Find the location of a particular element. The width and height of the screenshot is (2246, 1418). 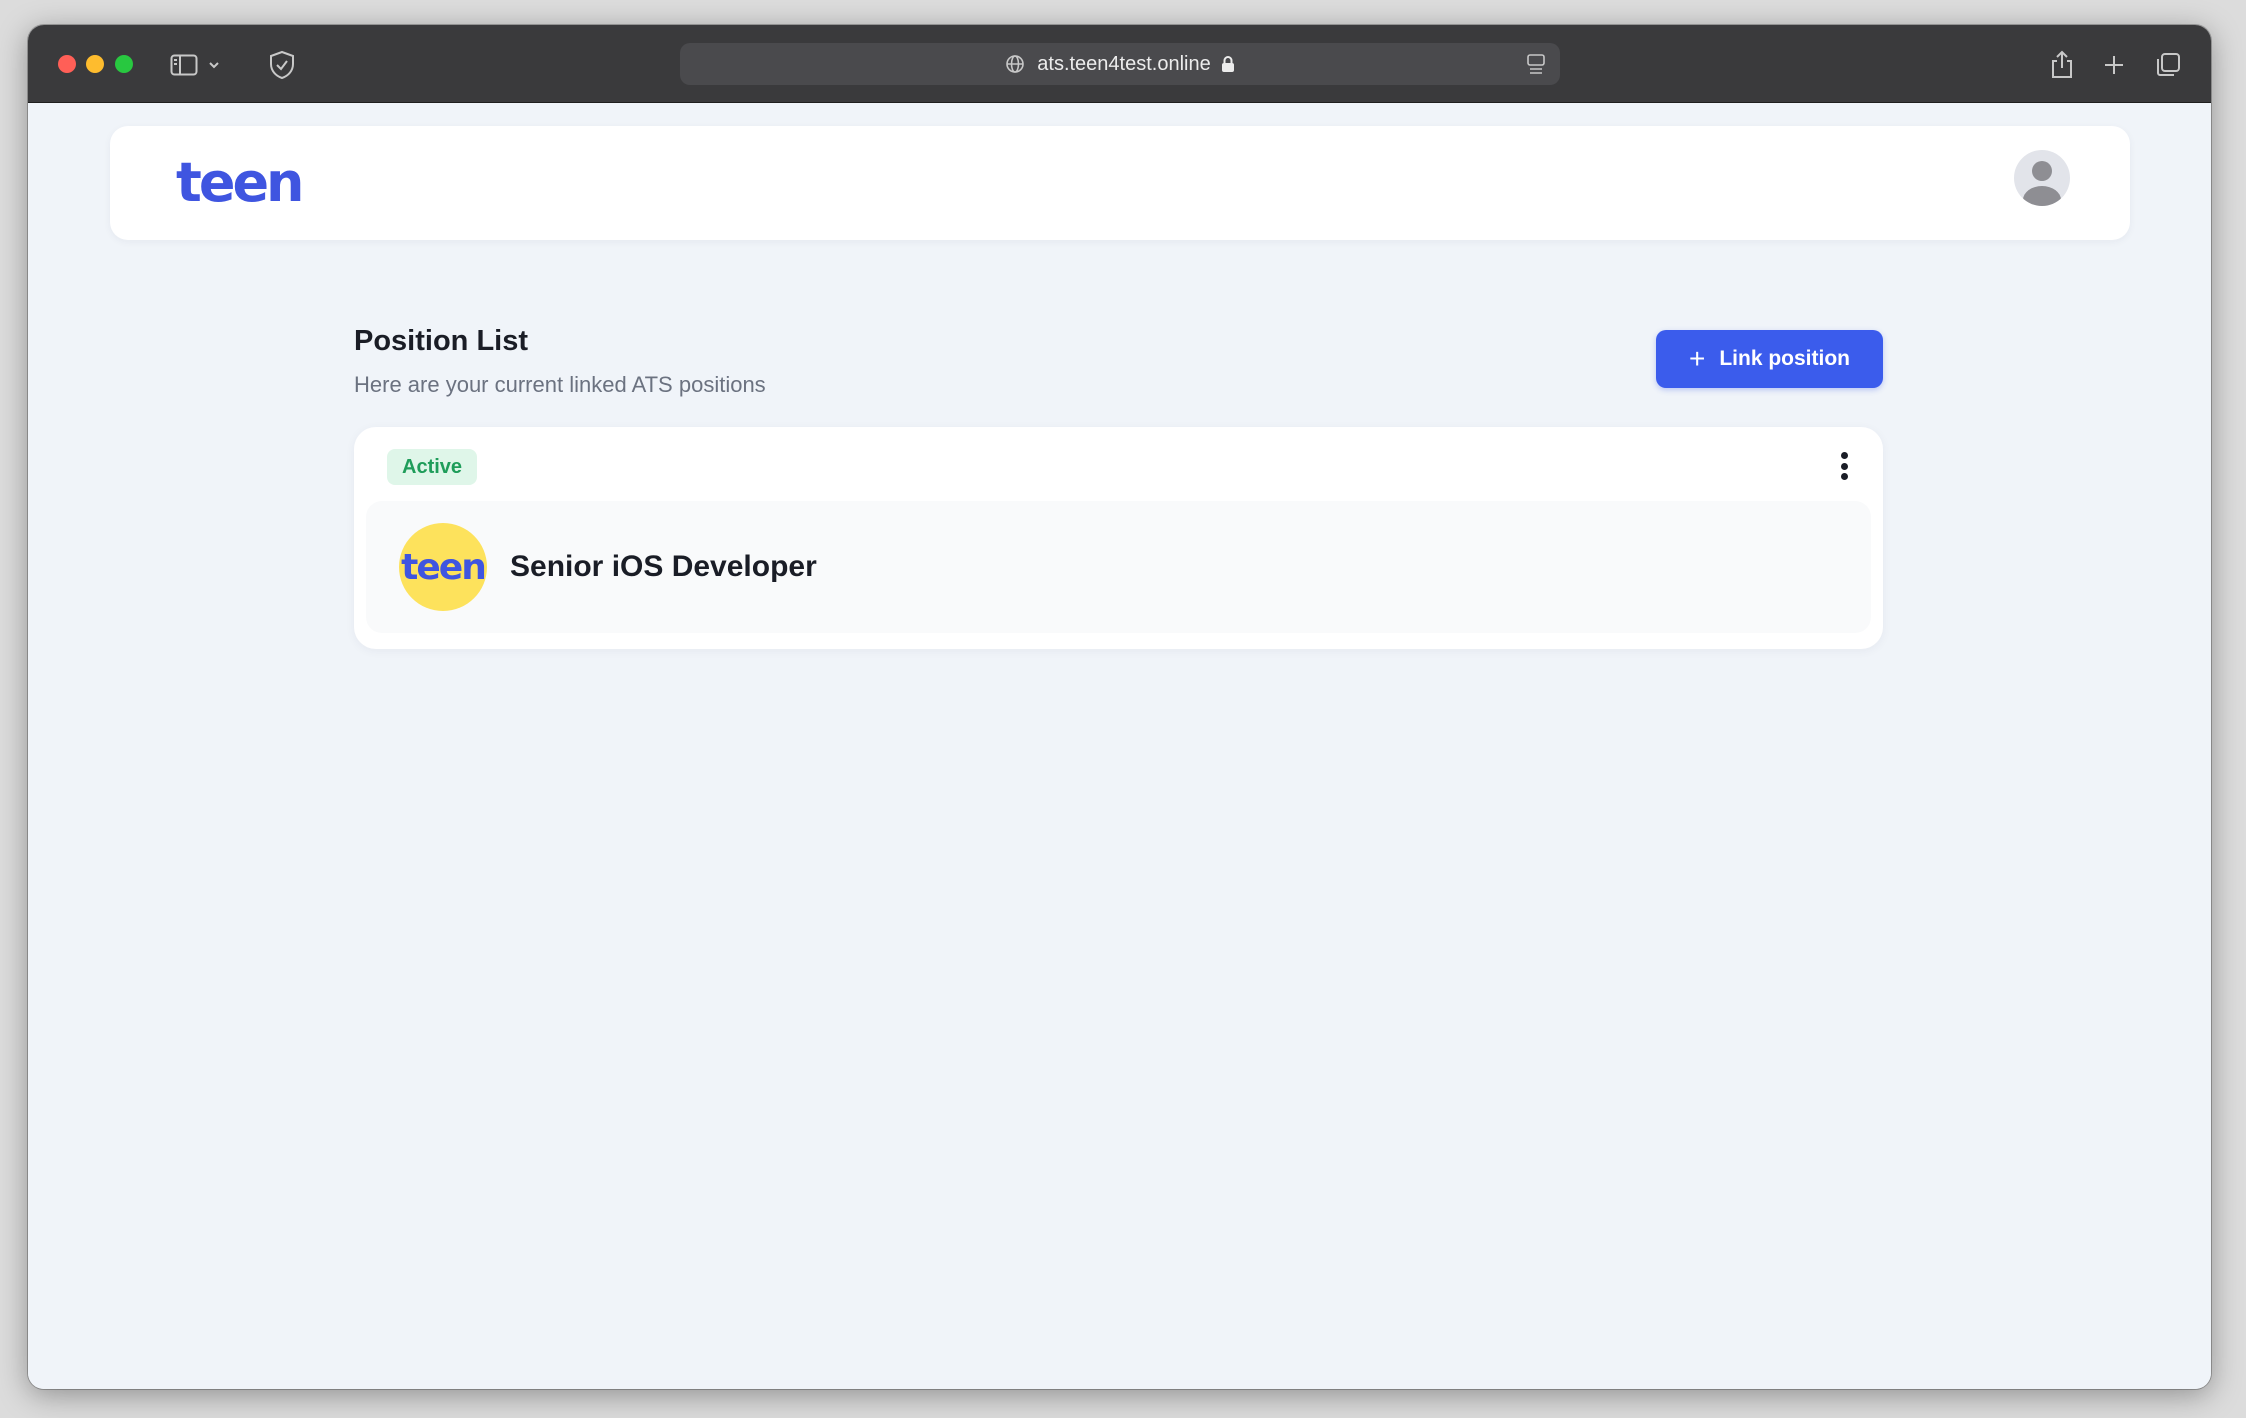

minimize-window-button is located at coordinates (95, 64).